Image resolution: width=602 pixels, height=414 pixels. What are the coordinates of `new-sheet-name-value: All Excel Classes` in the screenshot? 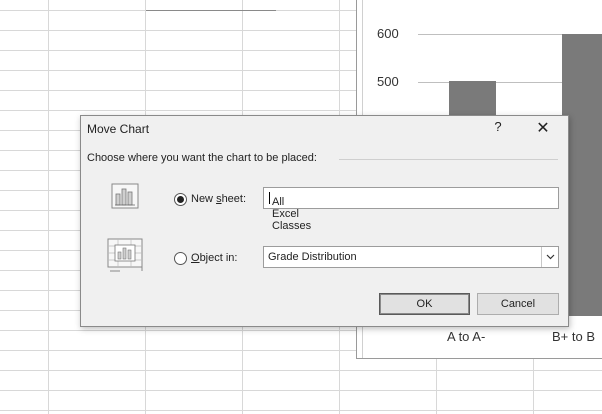 It's located at (292, 214).